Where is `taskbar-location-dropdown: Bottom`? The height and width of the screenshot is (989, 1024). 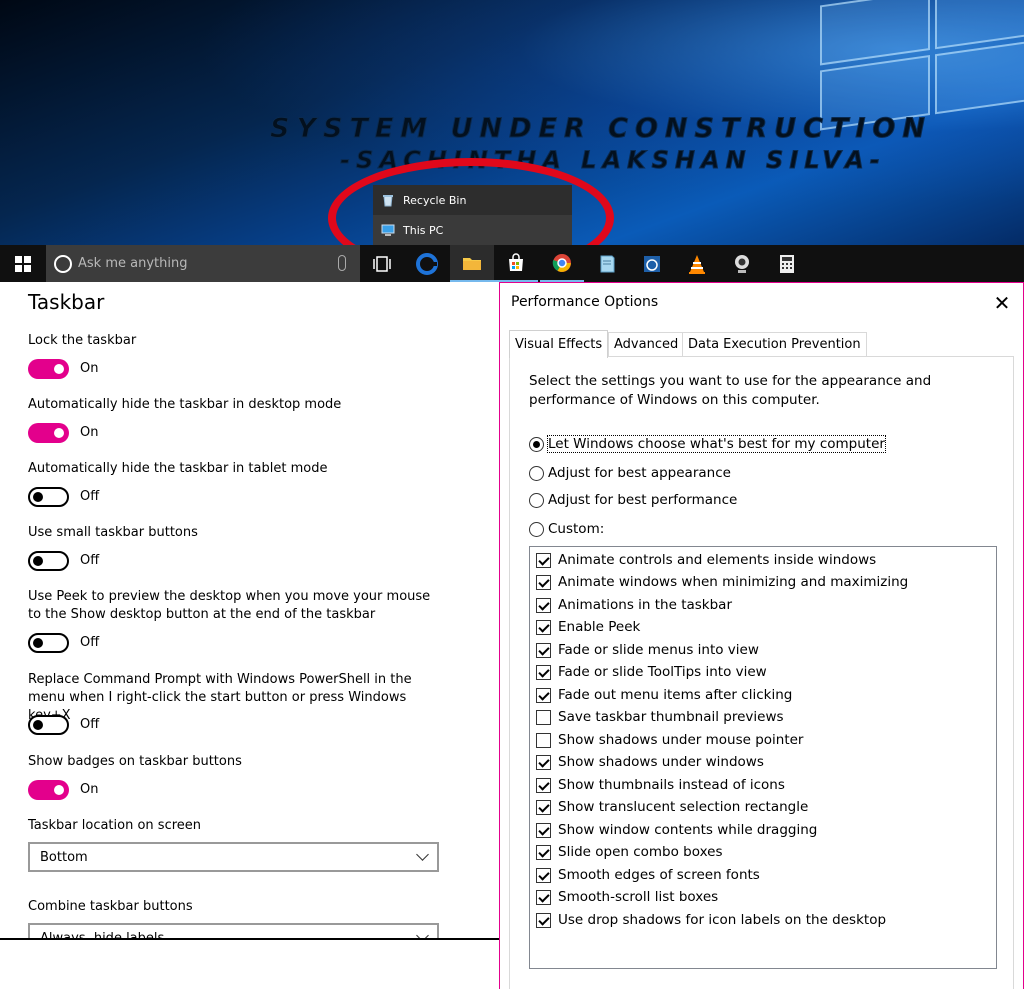 taskbar-location-dropdown: Bottom is located at coordinates (233, 857).